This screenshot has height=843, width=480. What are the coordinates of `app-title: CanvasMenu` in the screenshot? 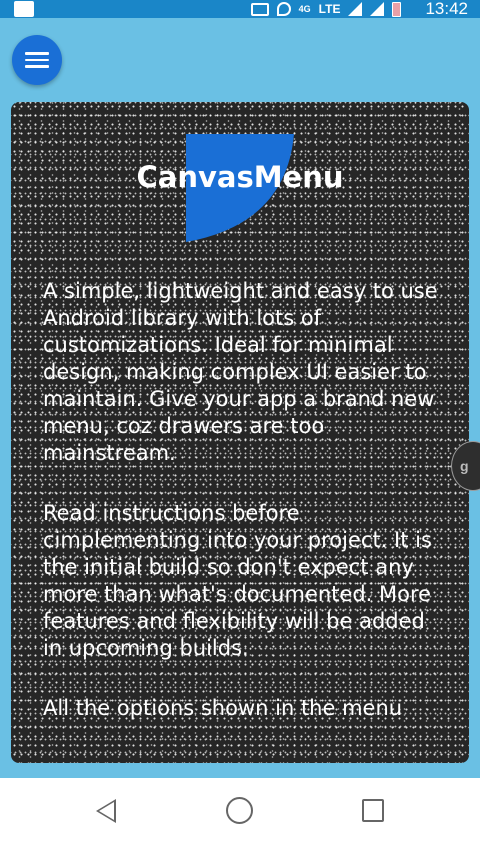 It's located at (240, 177).